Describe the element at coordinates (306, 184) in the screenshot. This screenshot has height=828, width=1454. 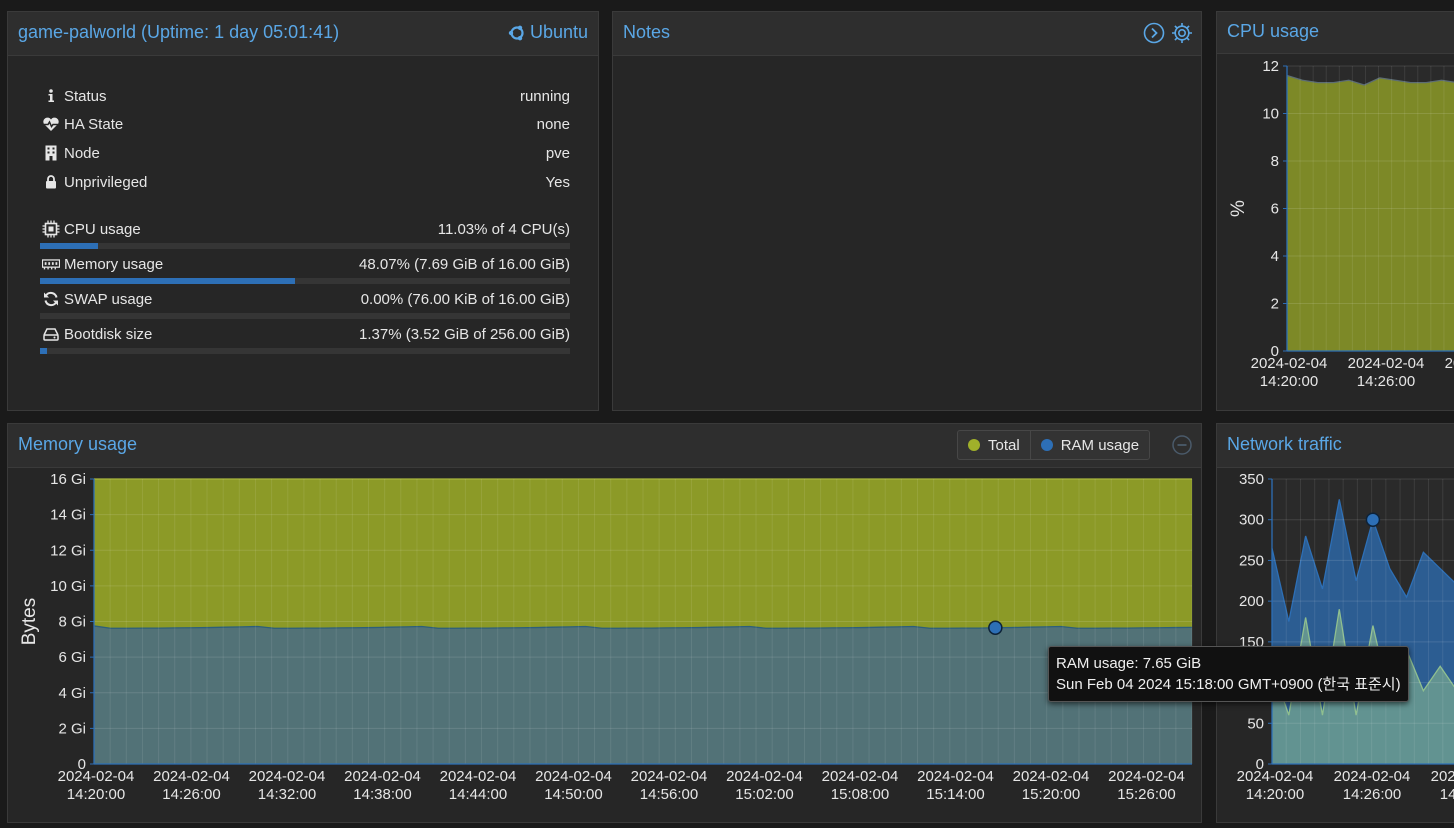
I see `unprivileged-row: Unprivileged Yes` at that location.